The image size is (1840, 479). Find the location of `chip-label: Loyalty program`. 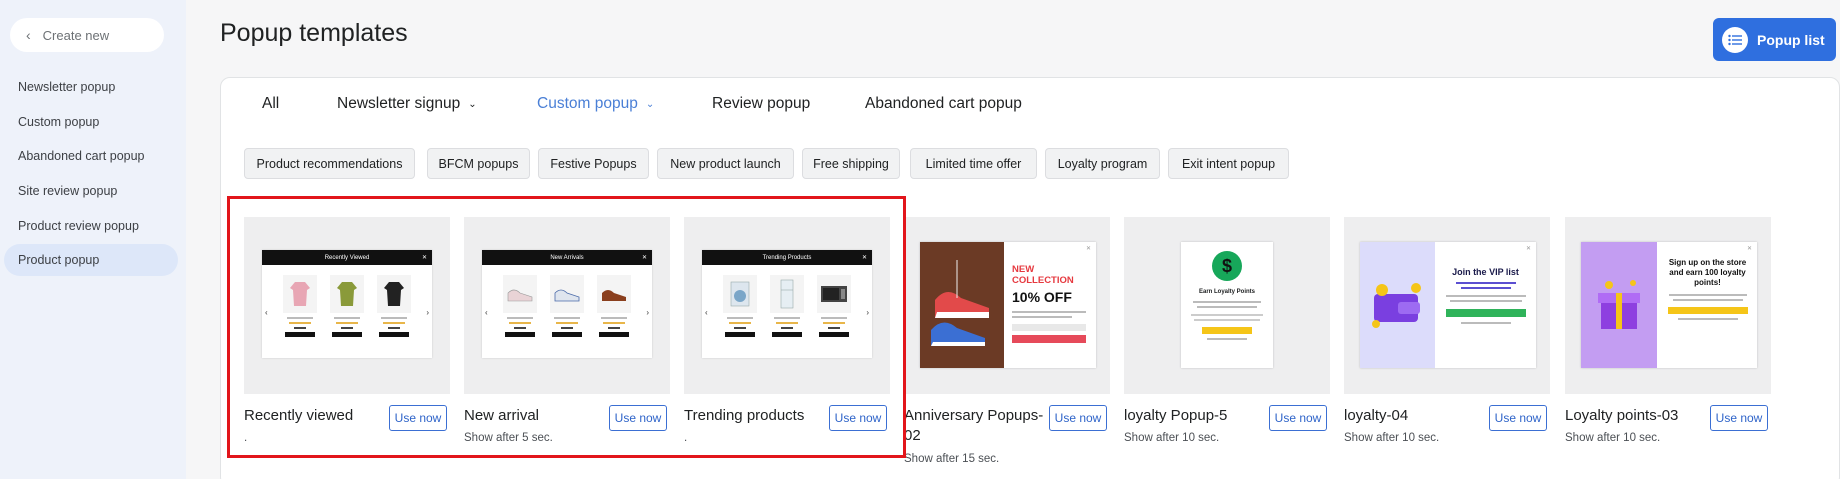

chip-label: Loyalty program is located at coordinates (1102, 163).